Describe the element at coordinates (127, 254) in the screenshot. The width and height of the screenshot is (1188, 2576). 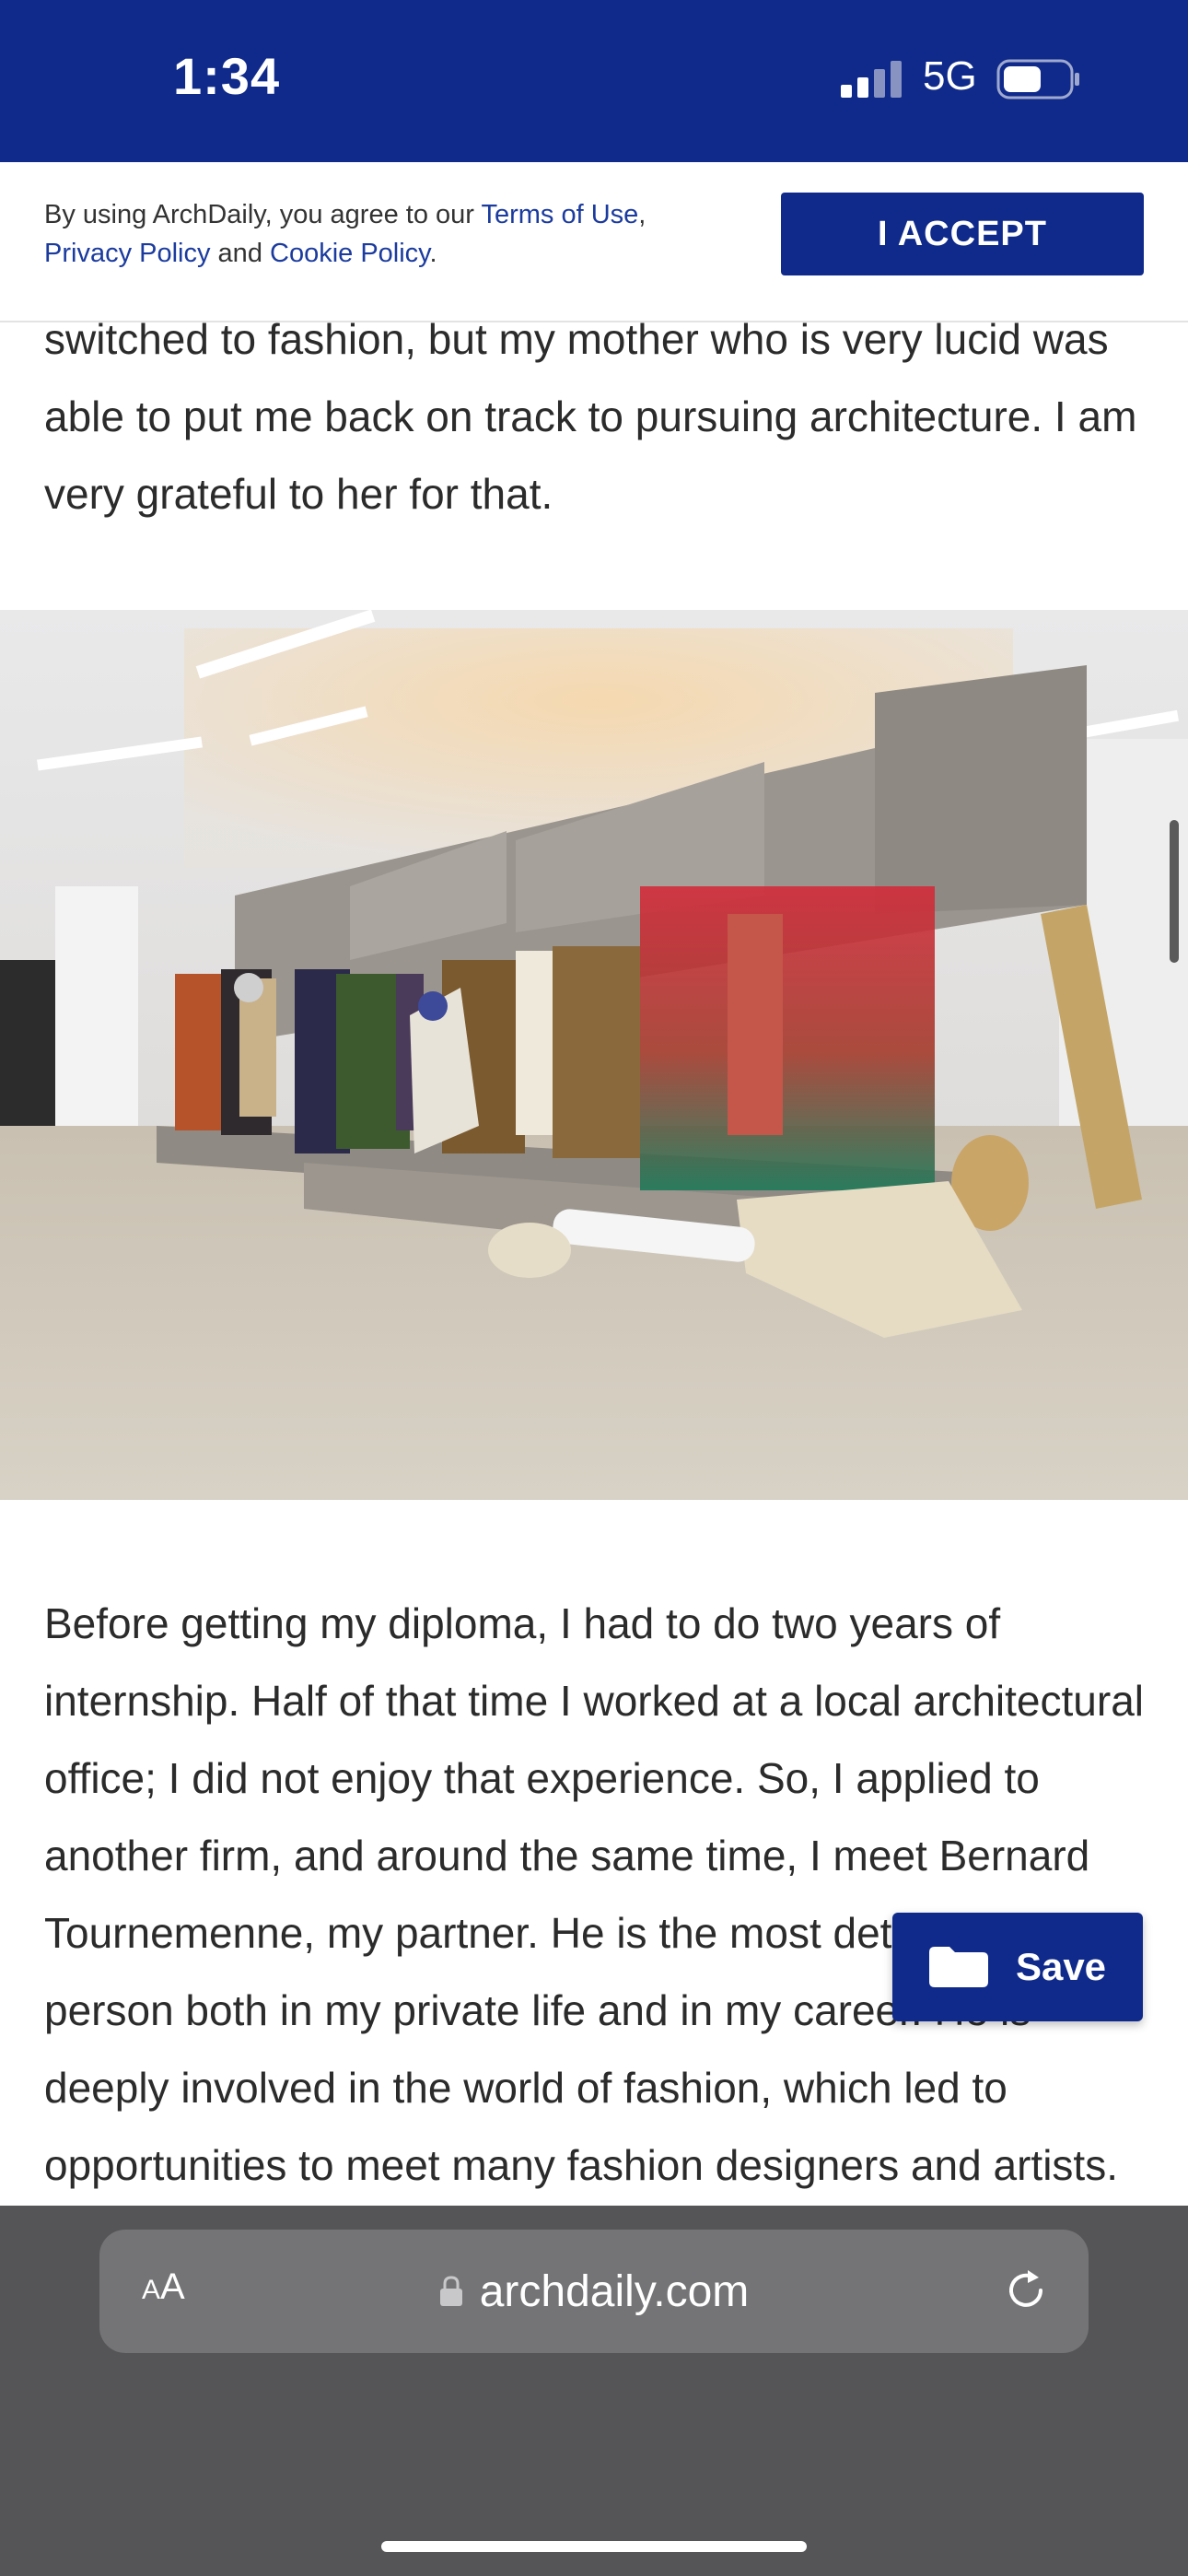
I see `privacy-policy-link: Privacy Policy` at that location.